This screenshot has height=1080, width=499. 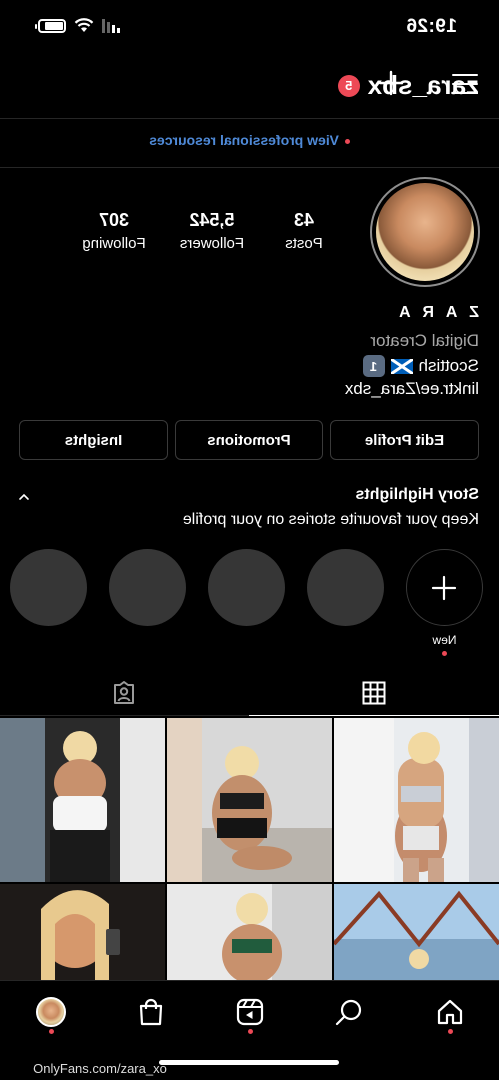 I want to click on stat-value: 307, so click(x=114, y=220).